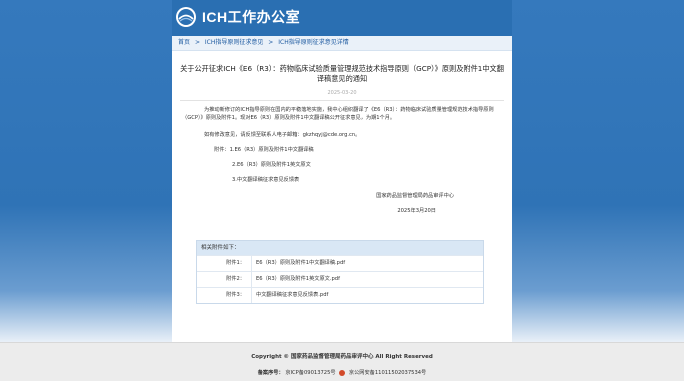 This screenshot has height=381, width=684. What do you see at coordinates (266, 180) in the screenshot?
I see `attachment-list-item-3: 3.中文翻译稿征求意见反馈表` at bounding box center [266, 180].